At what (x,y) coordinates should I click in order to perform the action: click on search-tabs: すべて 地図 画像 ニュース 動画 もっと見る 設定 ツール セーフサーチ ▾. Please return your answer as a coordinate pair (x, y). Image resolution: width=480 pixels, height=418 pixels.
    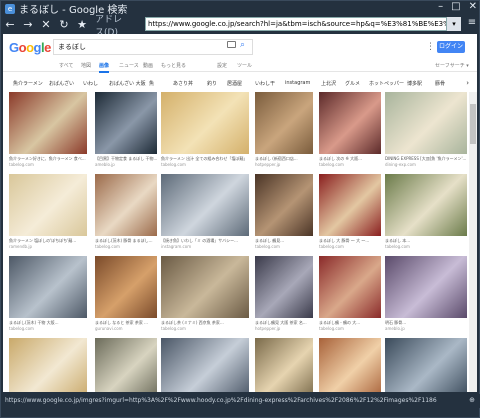
    Looking at the image, I should click on (240, 66).